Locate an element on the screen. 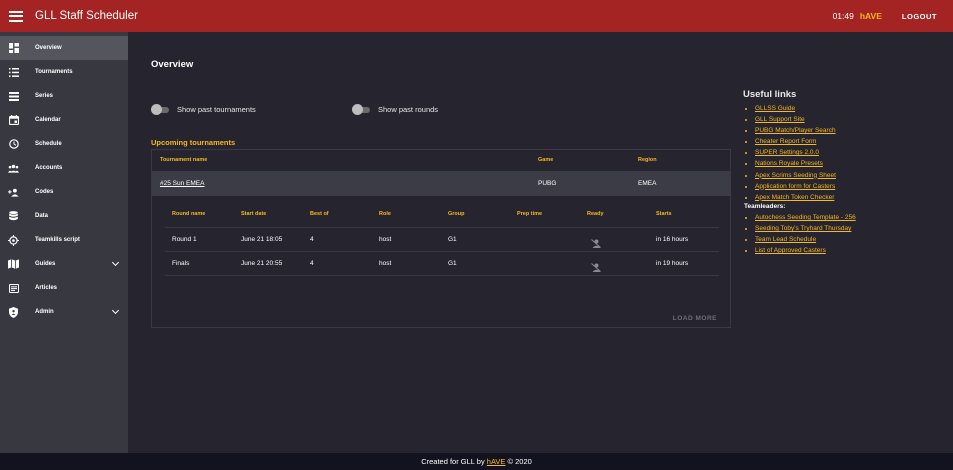  list-item: Autochess Seeding Template - 256 is located at coordinates (805, 217).